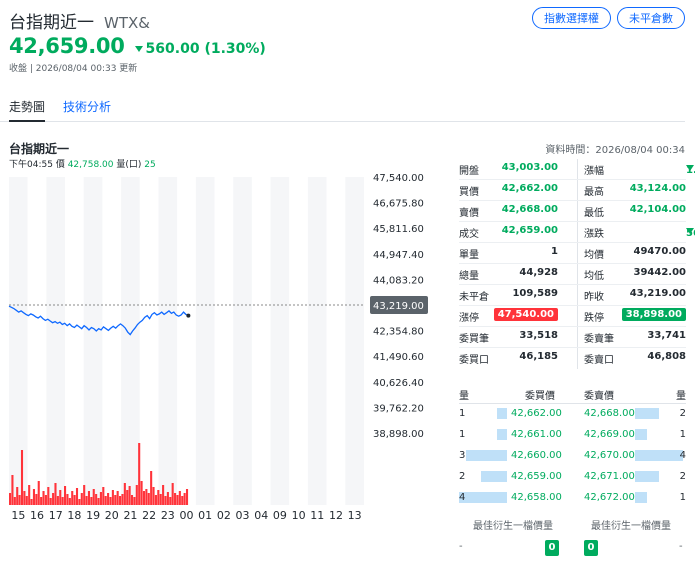 This screenshot has width=695, height=565. What do you see at coordinates (67, 46) in the screenshot?
I see `current-price: 42,659.00` at bounding box center [67, 46].